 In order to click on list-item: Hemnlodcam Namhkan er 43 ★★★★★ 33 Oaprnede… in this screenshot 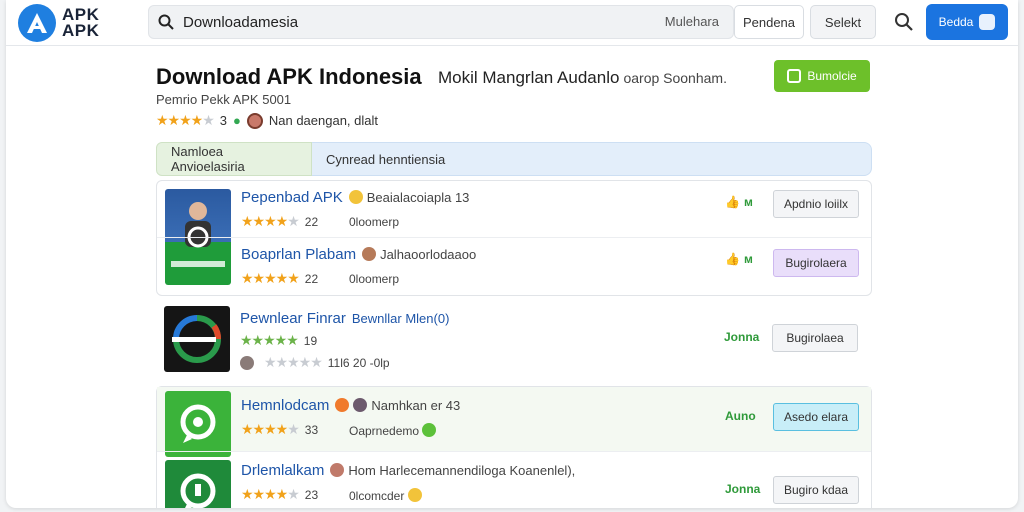, I will do `click(514, 422)`.